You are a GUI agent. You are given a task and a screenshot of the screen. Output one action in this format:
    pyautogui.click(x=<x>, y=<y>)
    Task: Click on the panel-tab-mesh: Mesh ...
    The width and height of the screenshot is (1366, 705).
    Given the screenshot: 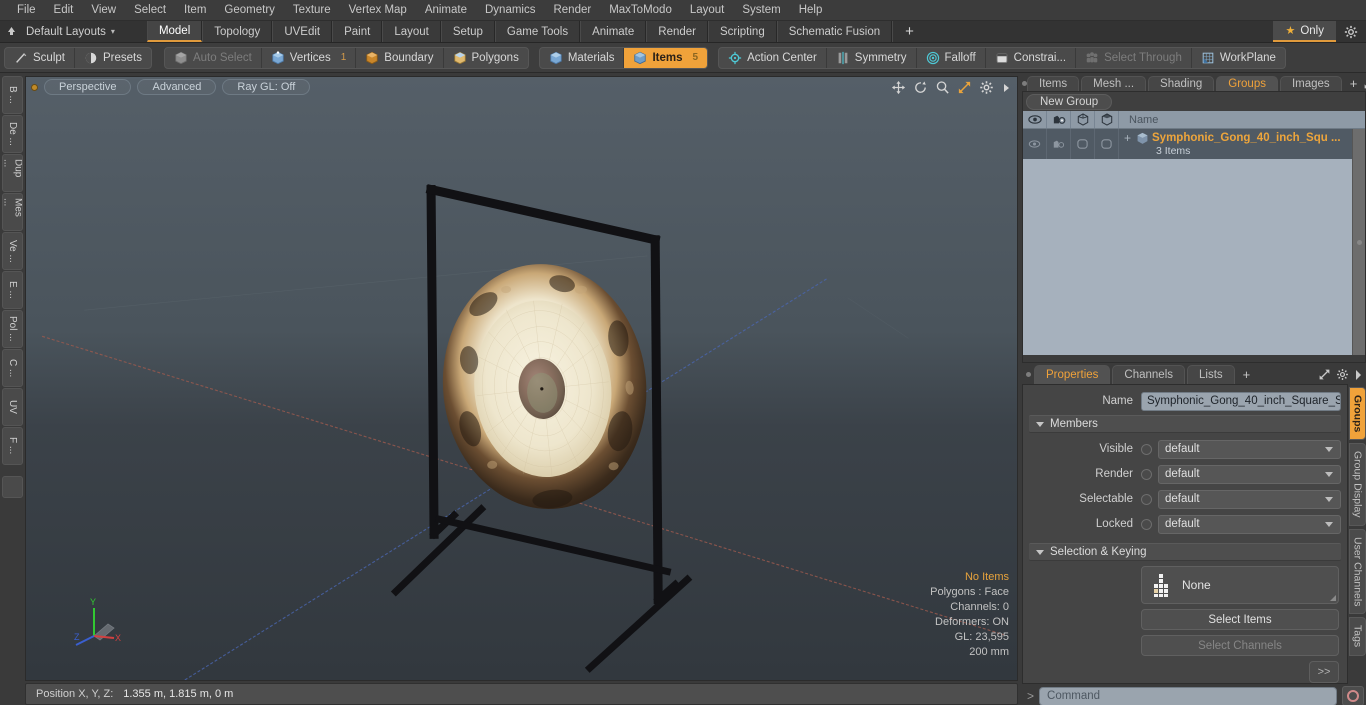 What is the action you would take?
    pyautogui.click(x=1114, y=83)
    